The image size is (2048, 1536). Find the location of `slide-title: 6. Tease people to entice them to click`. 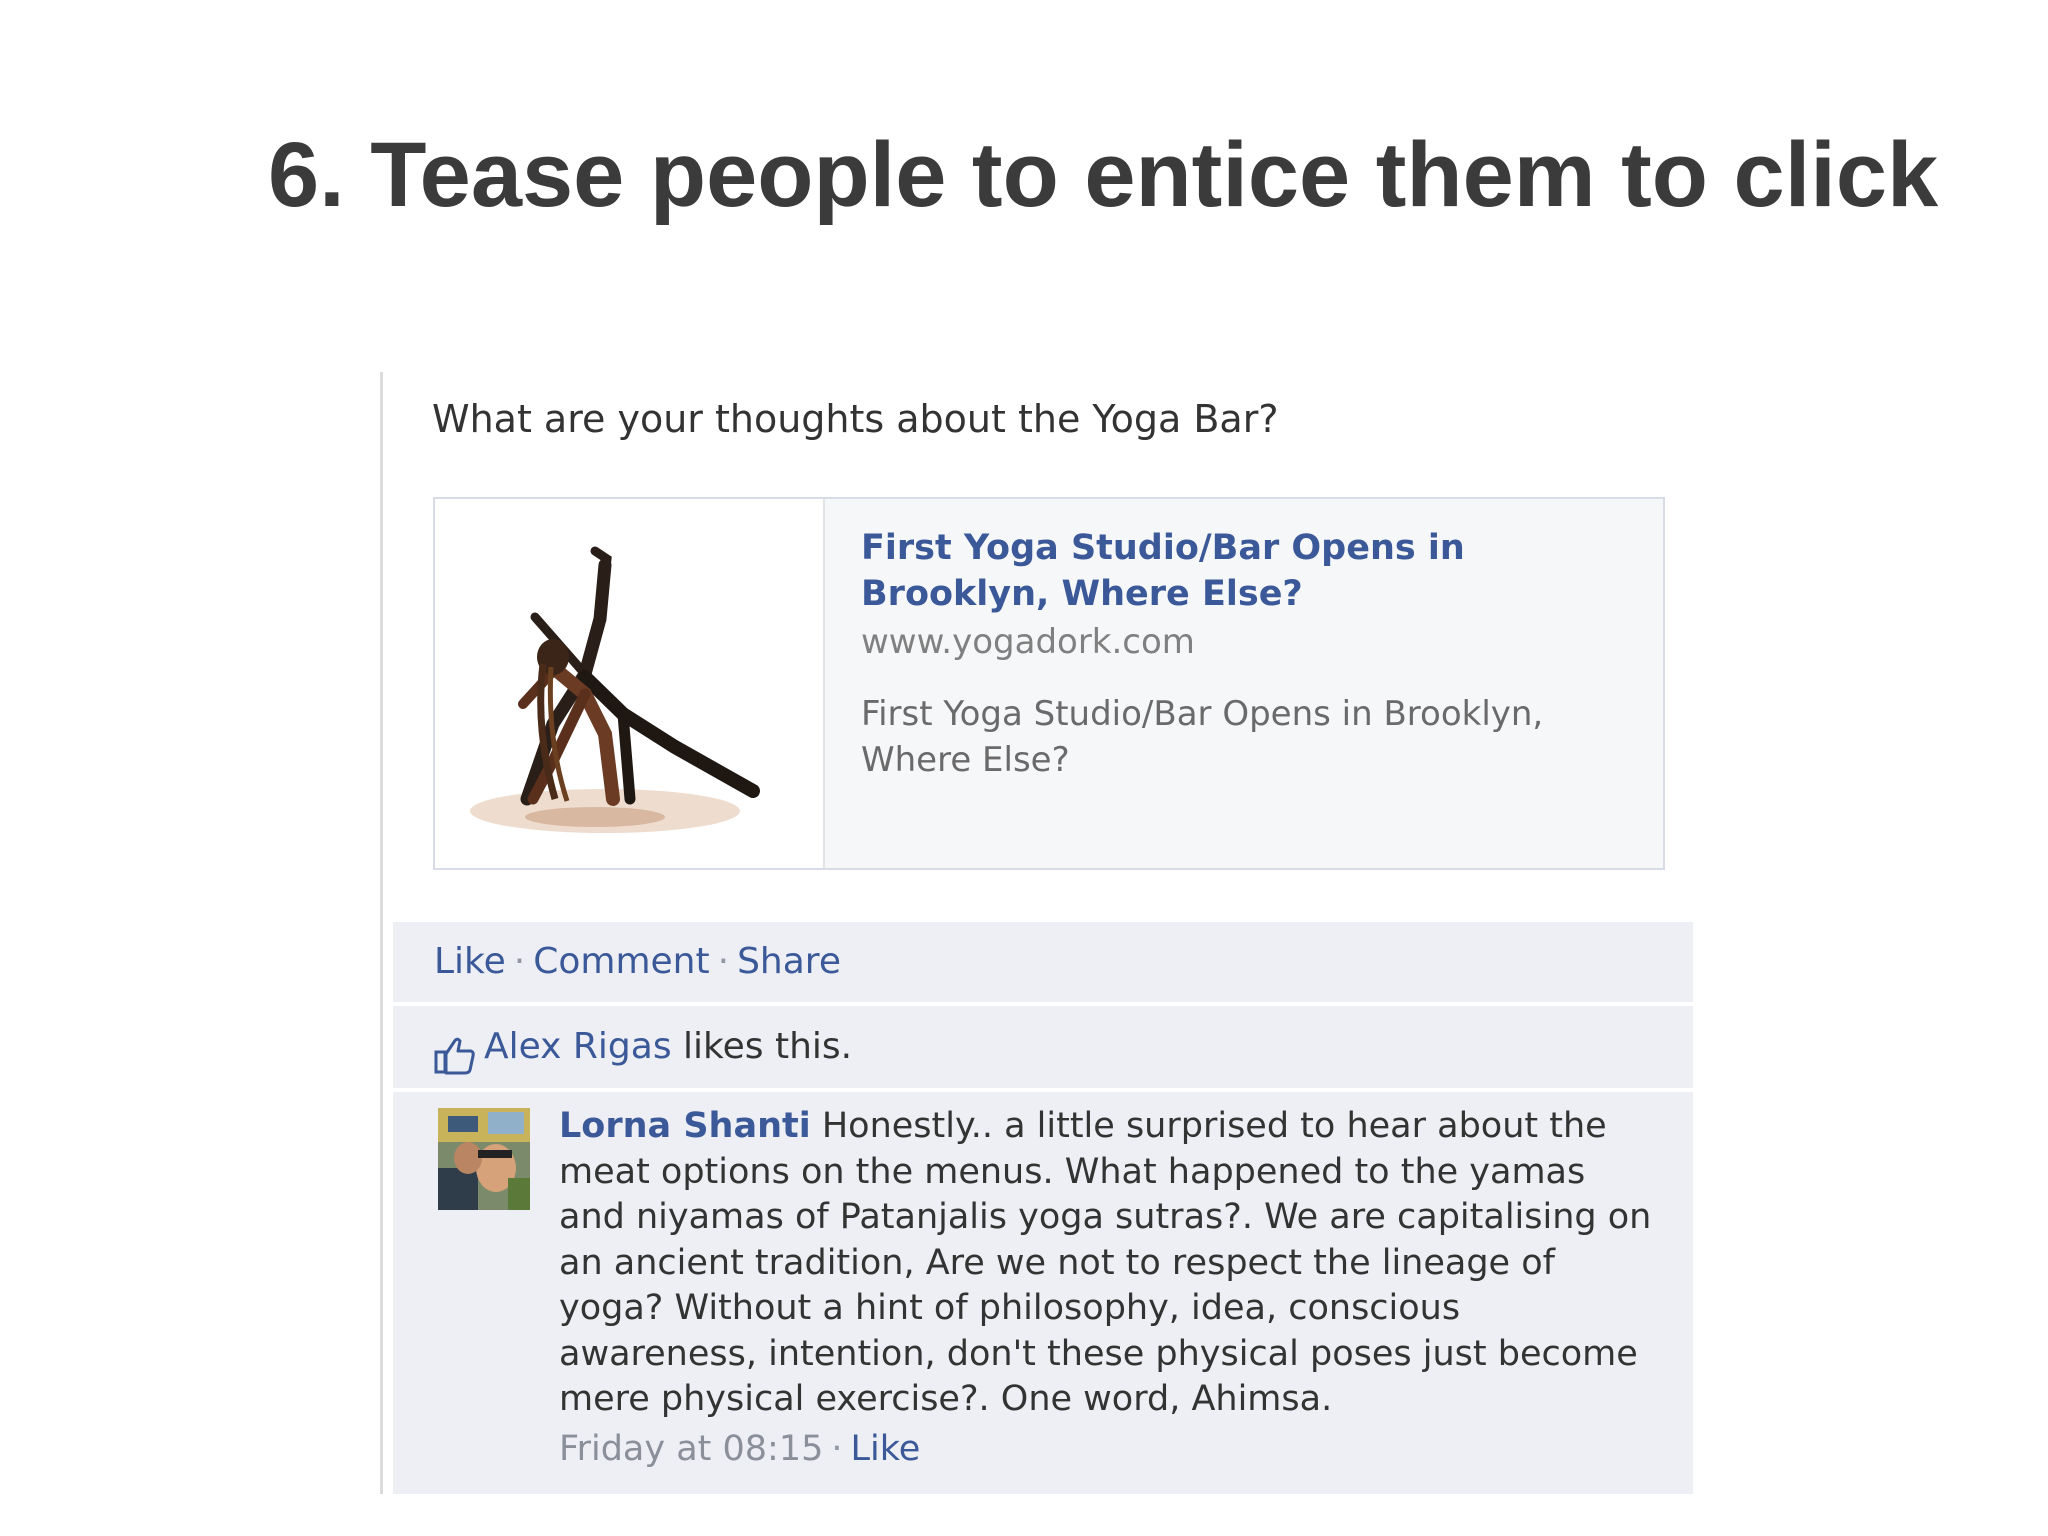

slide-title: 6. Tease people to entice them to click is located at coordinates (1103, 175).